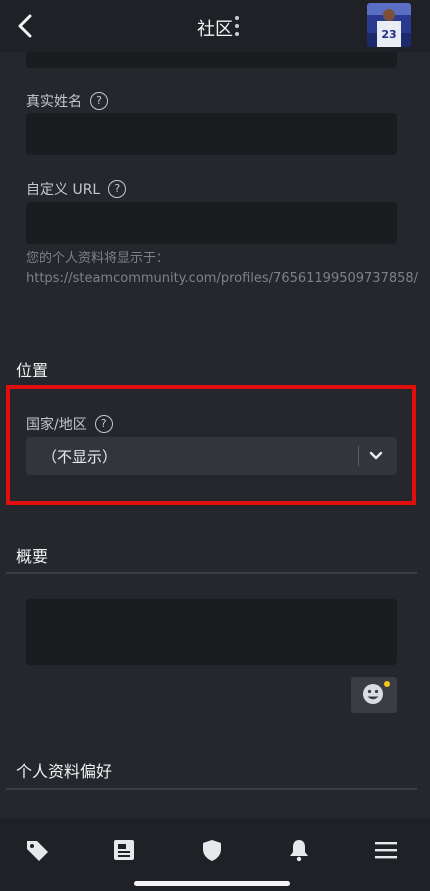  Describe the element at coordinates (389, 25) in the screenshot. I see `avatar: 23` at that location.